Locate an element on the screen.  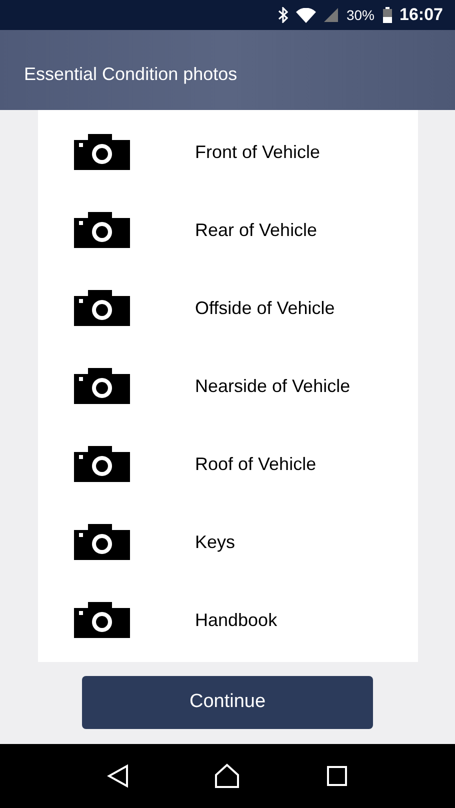
photo-item: Handbook is located at coordinates (228, 620).